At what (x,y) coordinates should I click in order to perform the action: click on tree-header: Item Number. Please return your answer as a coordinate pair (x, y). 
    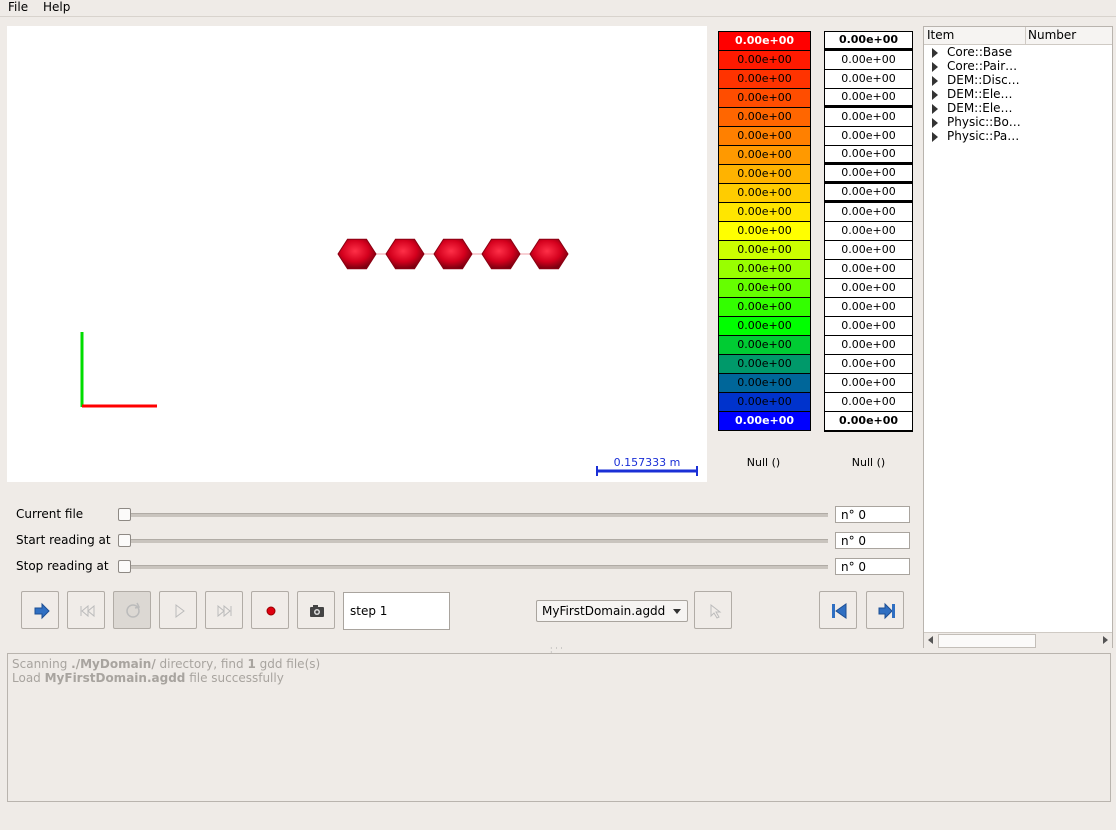
    Looking at the image, I should click on (1018, 36).